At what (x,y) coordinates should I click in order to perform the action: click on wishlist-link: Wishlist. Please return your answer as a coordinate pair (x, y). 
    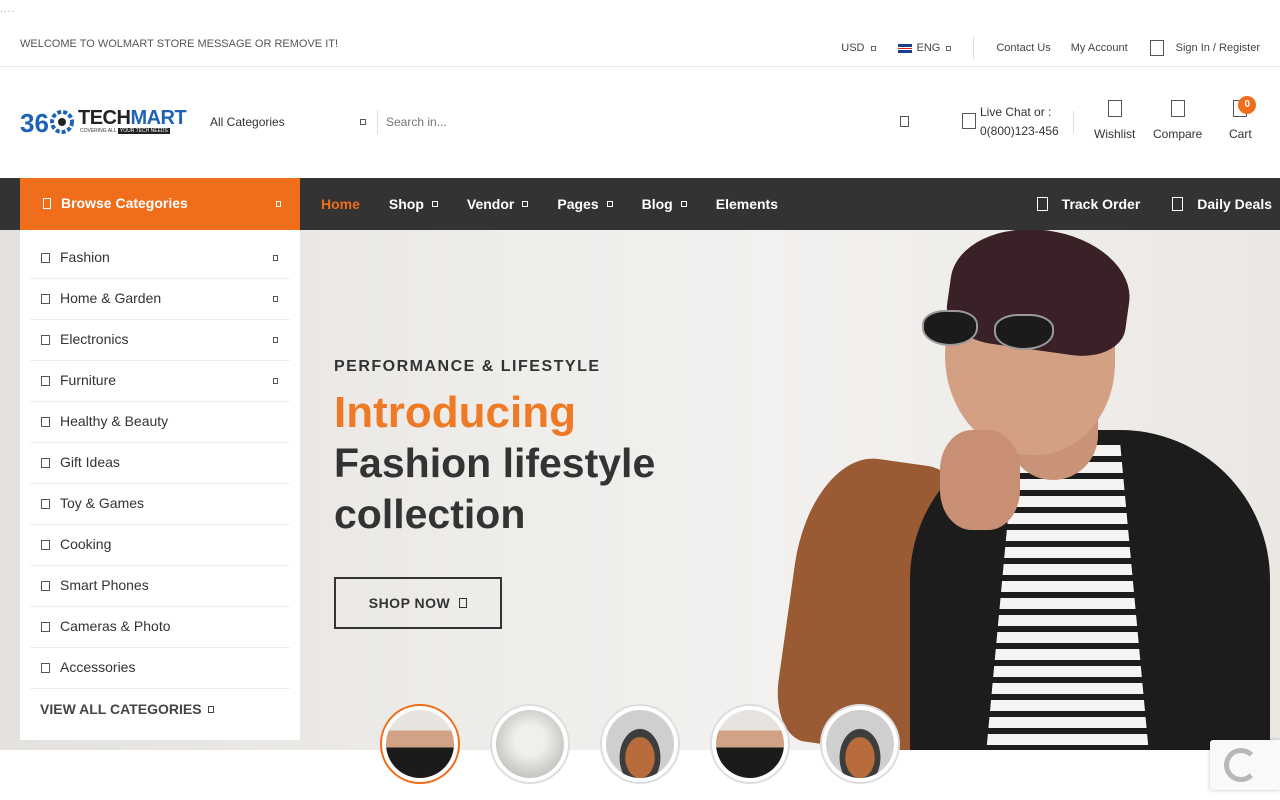
    Looking at the image, I should click on (1114, 120).